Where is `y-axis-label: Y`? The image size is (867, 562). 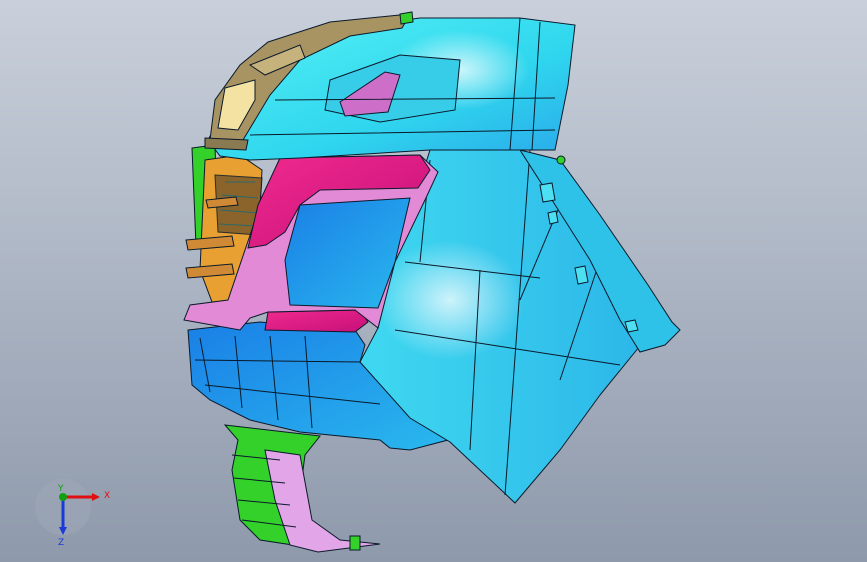
y-axis-label: Y is located at coordinates (60, 489).